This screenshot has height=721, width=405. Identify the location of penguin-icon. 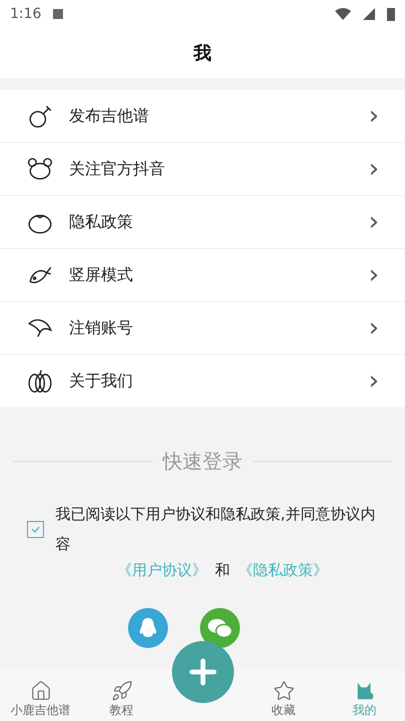
(147, 628).